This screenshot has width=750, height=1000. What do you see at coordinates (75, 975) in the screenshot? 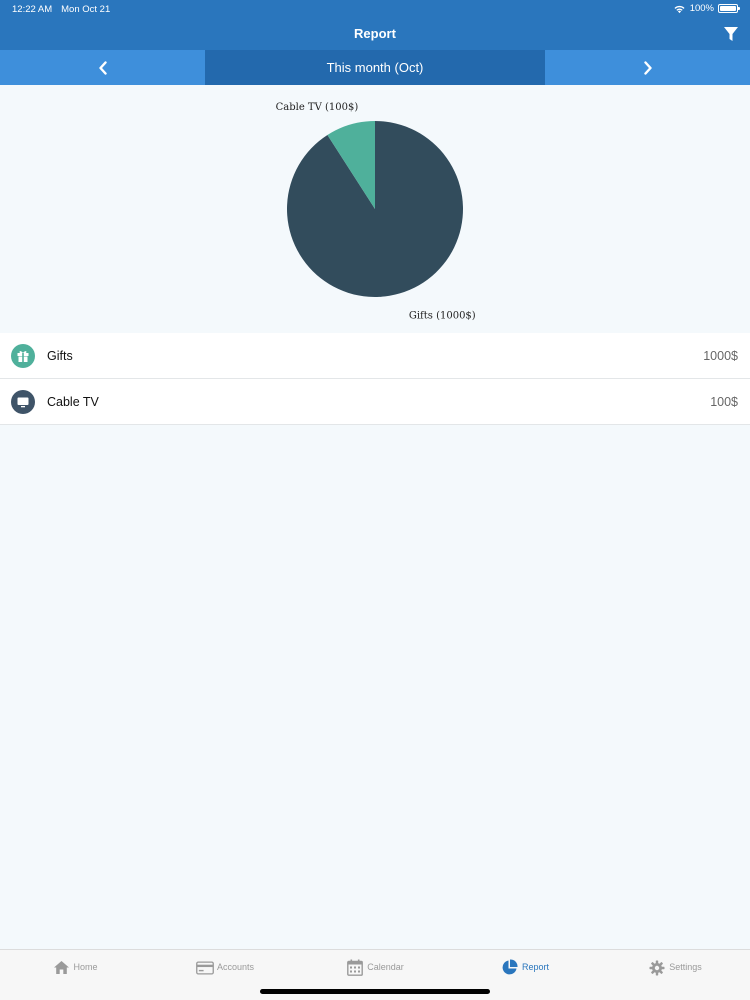
I see `tab-home: Home` at bounding box center [75, 975].